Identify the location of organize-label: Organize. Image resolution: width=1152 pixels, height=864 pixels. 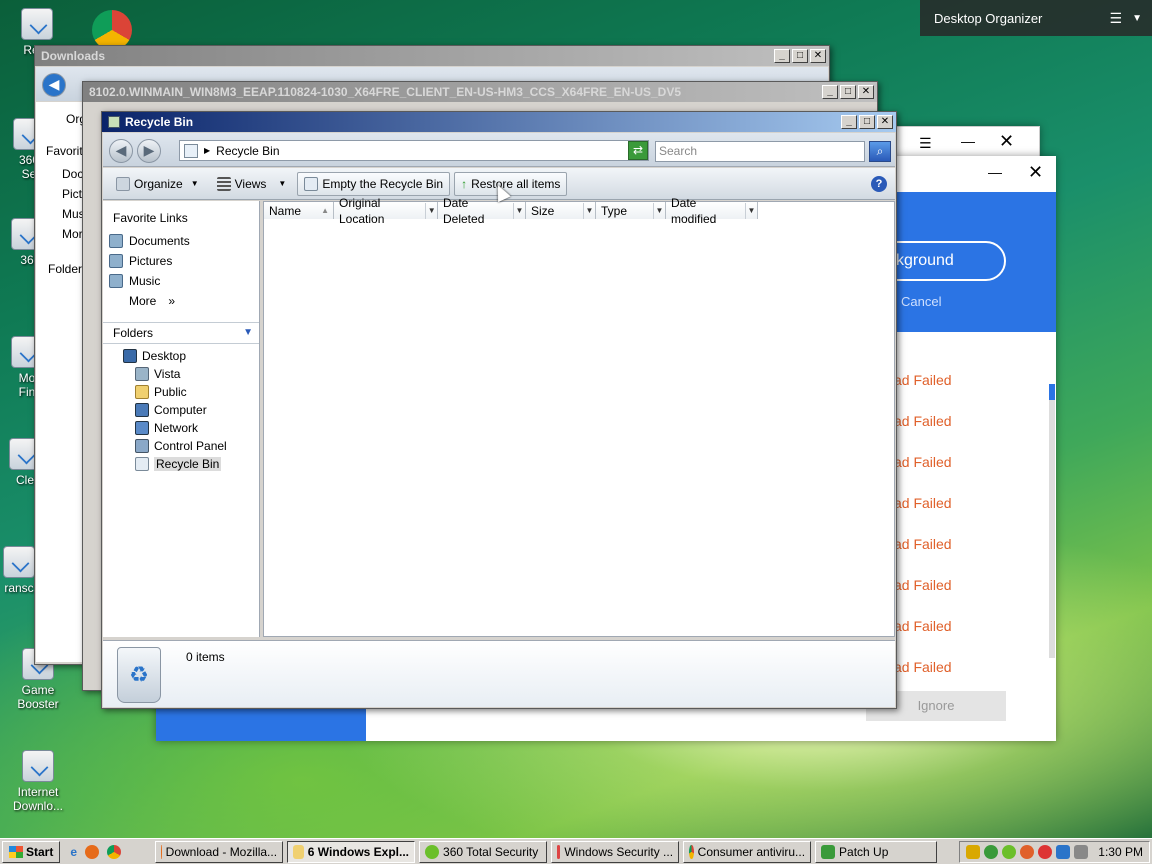
(158, 183).